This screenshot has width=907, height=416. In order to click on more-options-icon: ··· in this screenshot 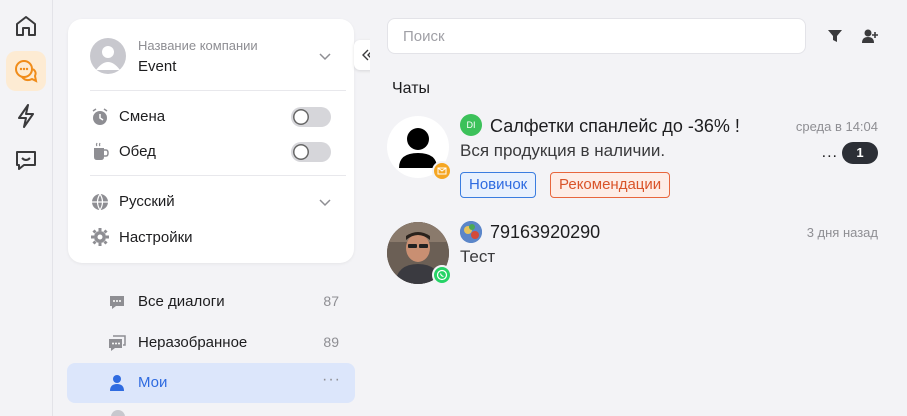, I will do `click(331, 380)`.